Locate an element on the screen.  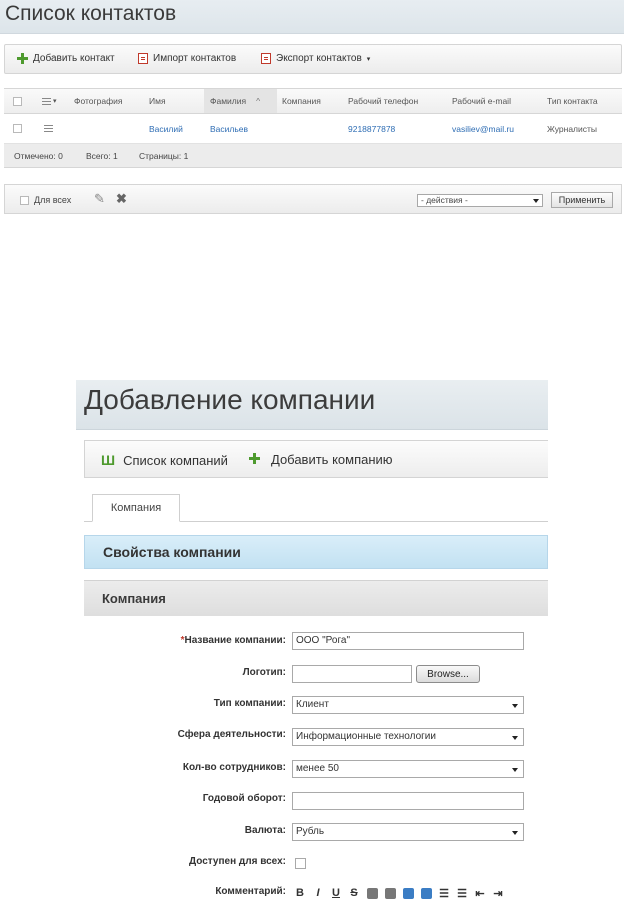
tab-company: Компания is located at coordinates (136, 508).